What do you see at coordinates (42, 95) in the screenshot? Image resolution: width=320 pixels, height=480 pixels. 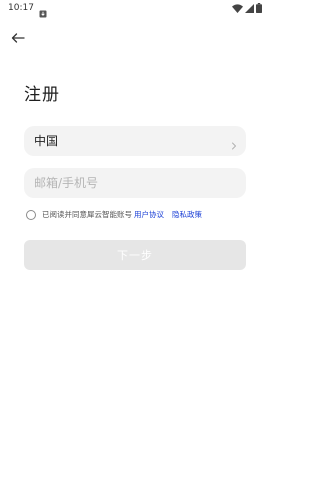 I see `page-title: 注册` at bounding box center [42, 95].